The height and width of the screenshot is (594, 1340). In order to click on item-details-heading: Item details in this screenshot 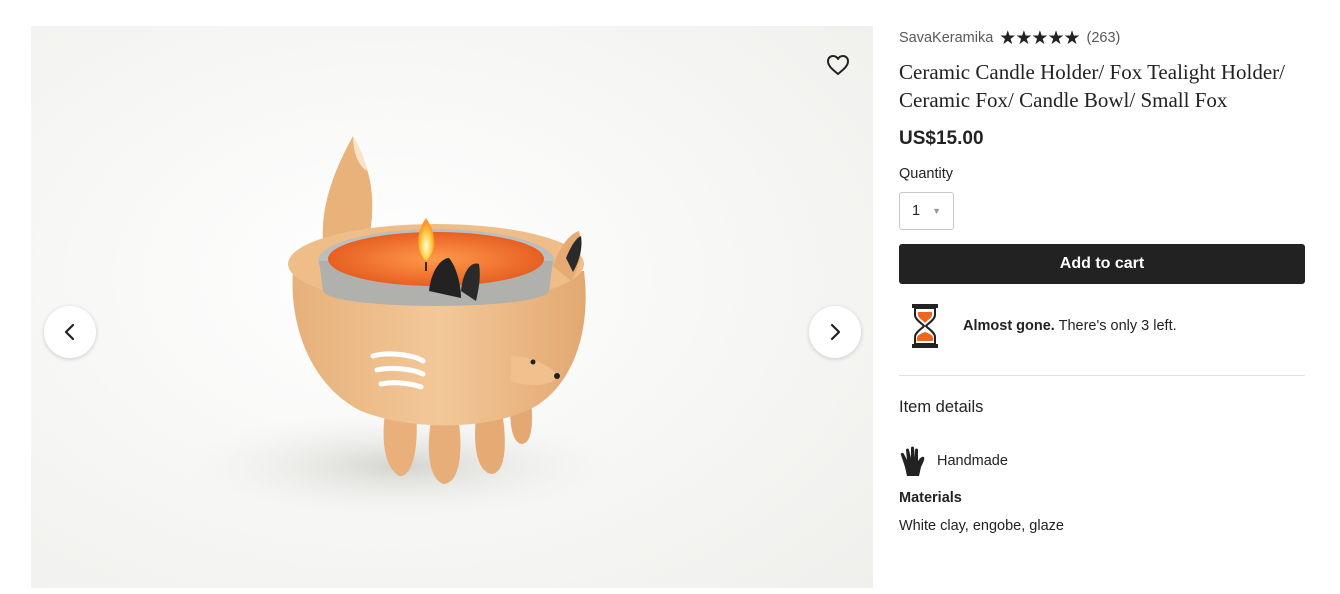, I will do `click(1102, 409)`.